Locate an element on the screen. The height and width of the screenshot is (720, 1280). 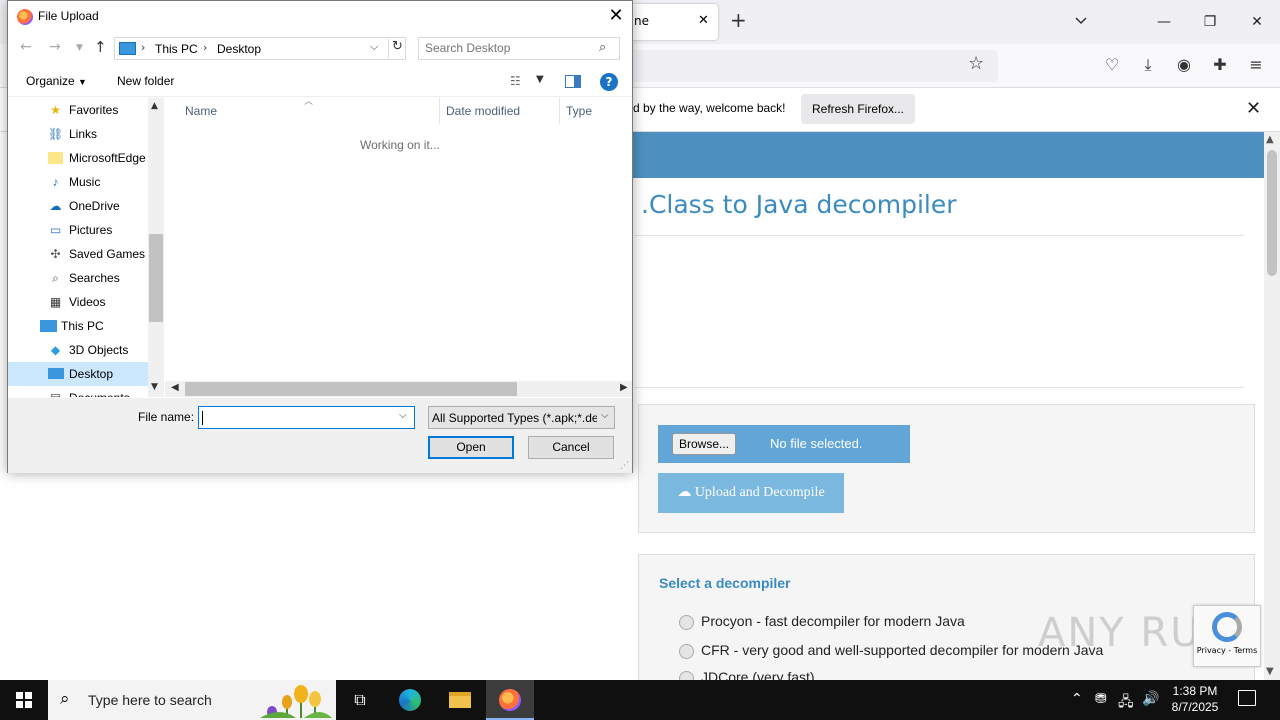
search-icon: ⌕ is located at coordinates (602, 47).